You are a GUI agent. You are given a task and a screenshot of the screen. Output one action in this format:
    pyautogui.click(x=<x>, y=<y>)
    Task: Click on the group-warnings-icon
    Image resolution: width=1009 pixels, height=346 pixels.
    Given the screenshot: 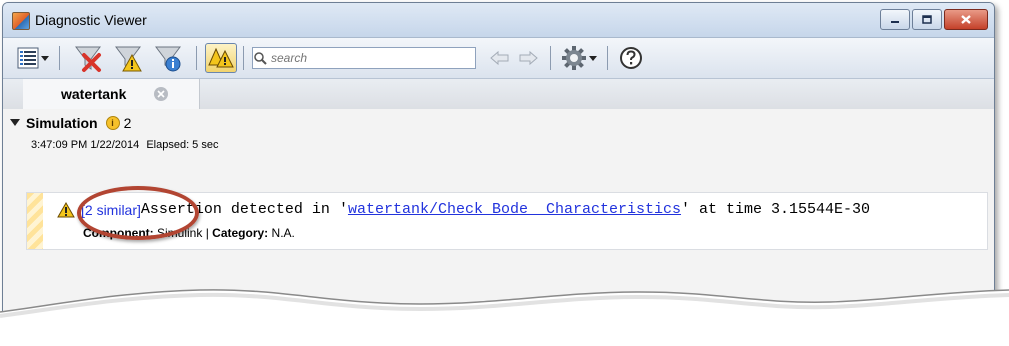 What is the action you would take?
    pyautogui.click(x=221, y=57)
    